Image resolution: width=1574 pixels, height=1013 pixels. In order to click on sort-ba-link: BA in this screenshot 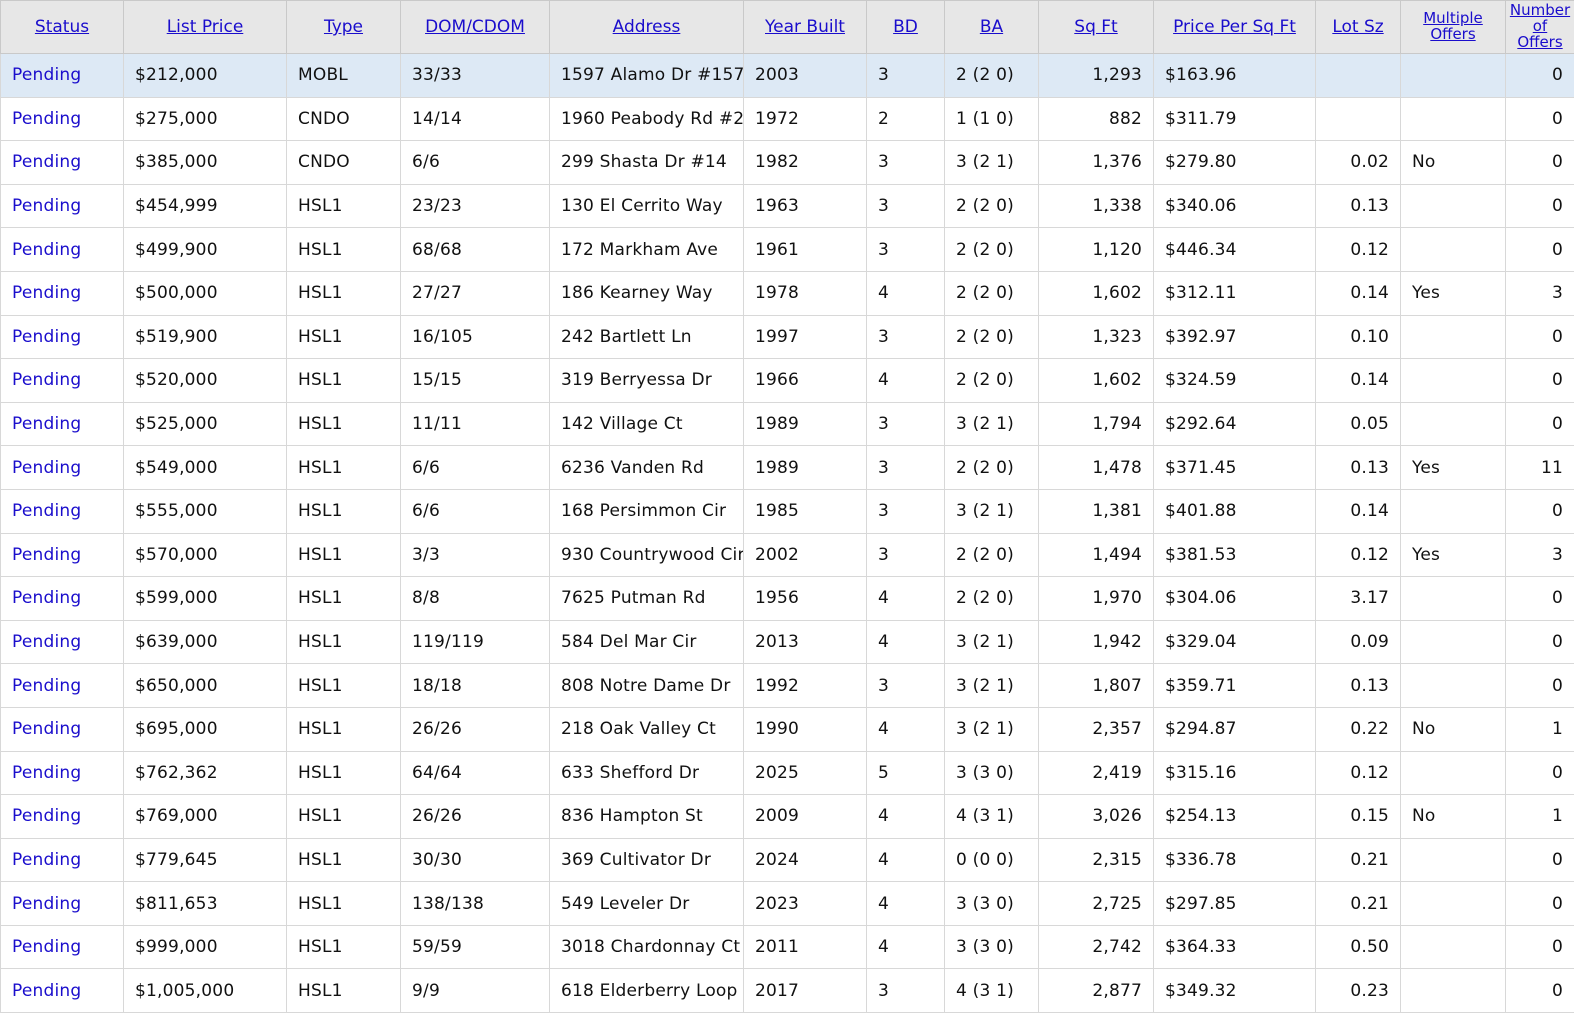, I will do `click(991, 27)`.